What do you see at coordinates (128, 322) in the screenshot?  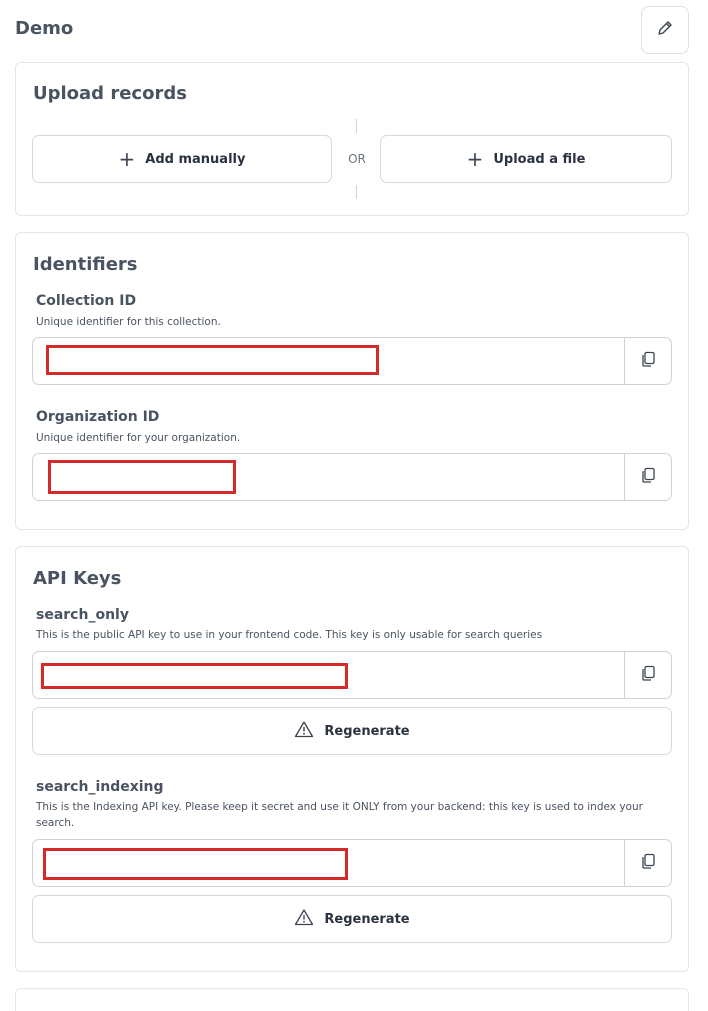 I see `collection-id-description: Unique identifier for this collection.` at bounding box center [128, 322].